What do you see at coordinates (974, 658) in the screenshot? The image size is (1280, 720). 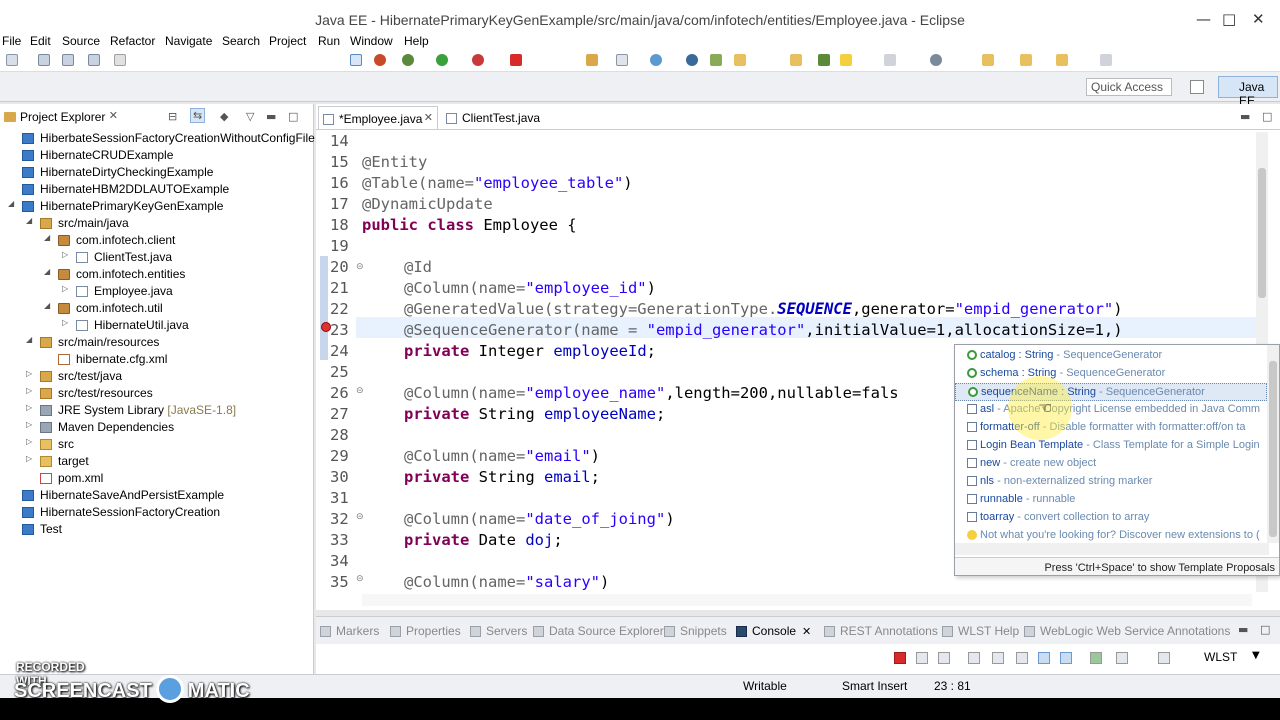 I see `clear-console-icon` at bounding box center [974, 658].